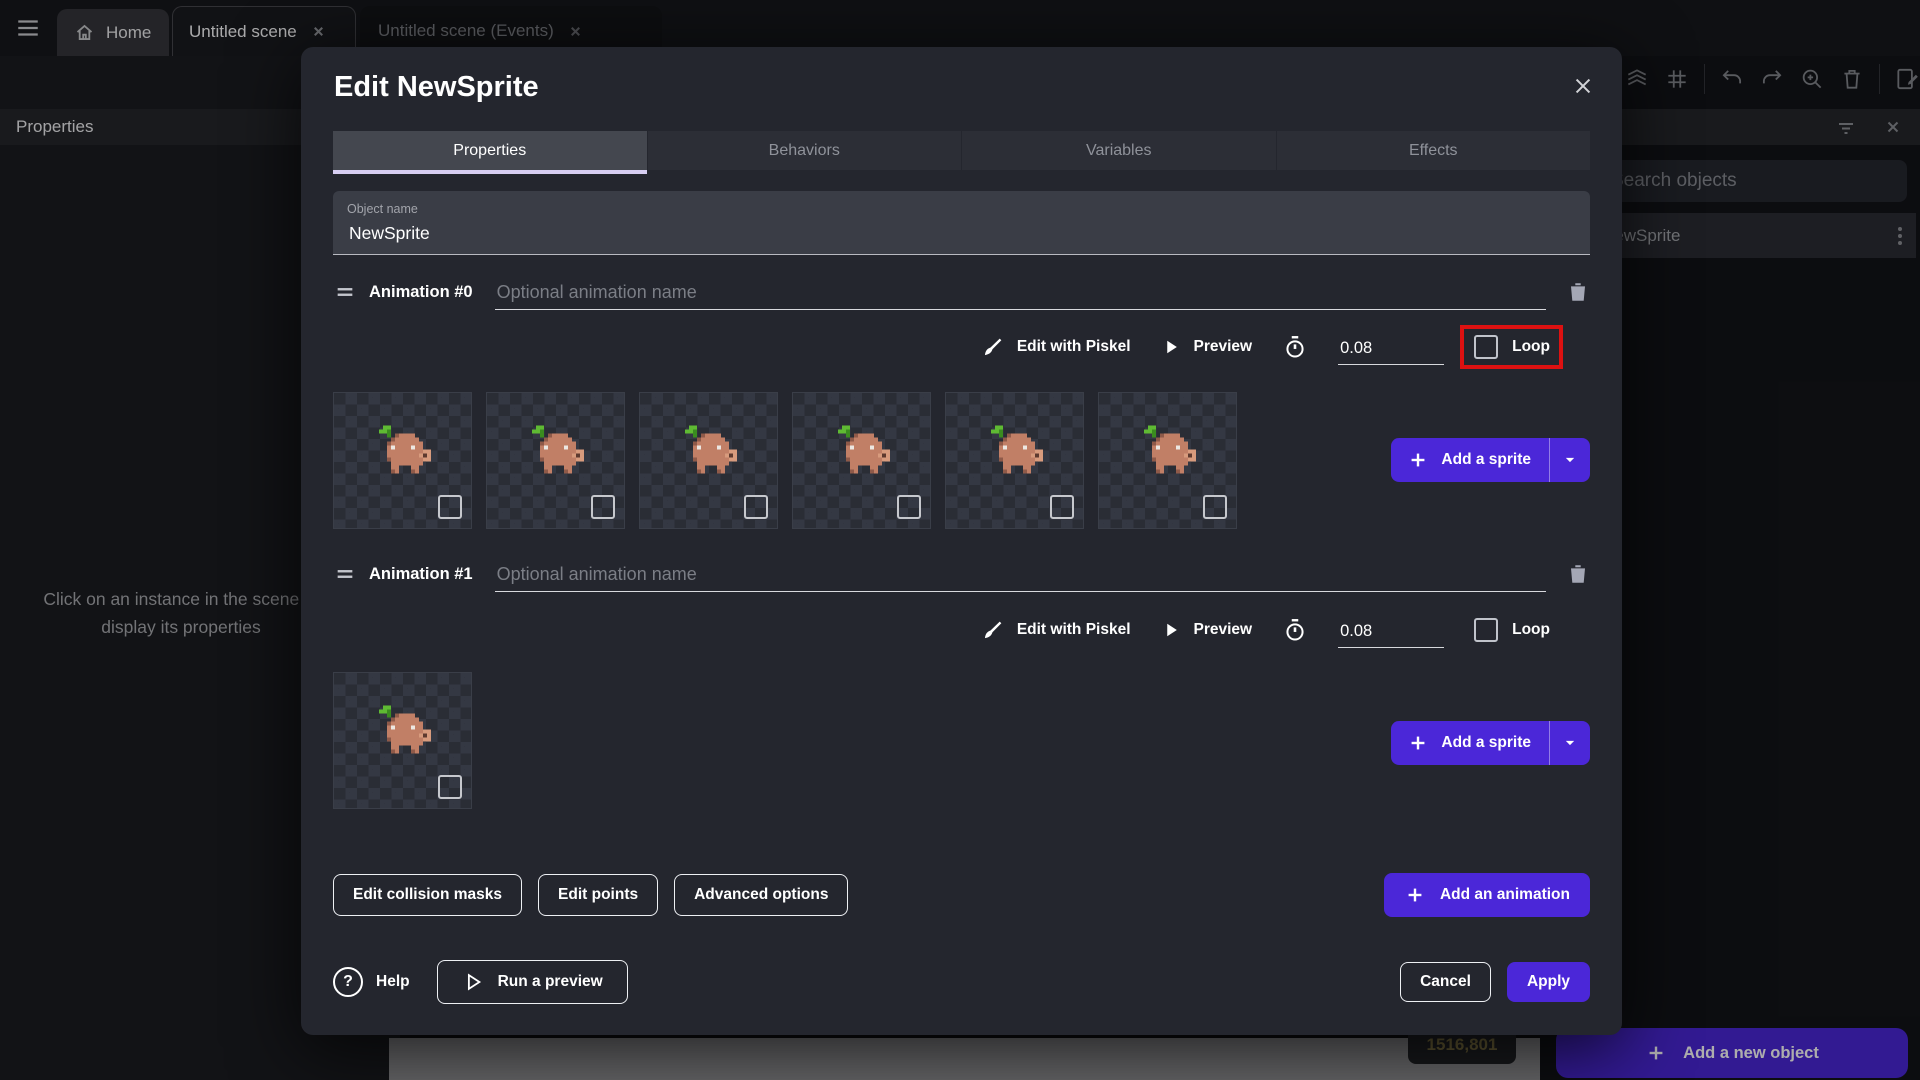  I want to click on help-button: ? Help, so click(371, 982).